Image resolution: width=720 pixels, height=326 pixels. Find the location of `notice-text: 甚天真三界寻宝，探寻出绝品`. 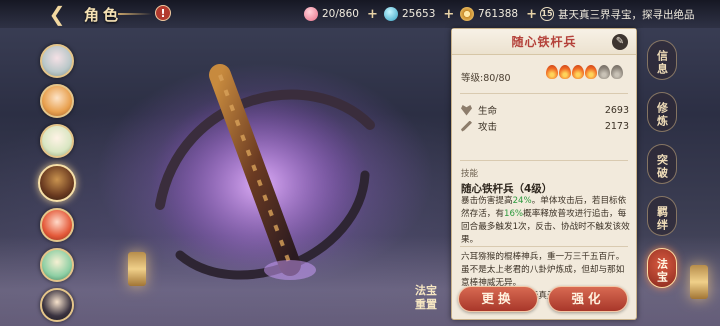

notice-text: 甚天真三界寻宝，探寻出绝品 is located at coordinates (626, 14).